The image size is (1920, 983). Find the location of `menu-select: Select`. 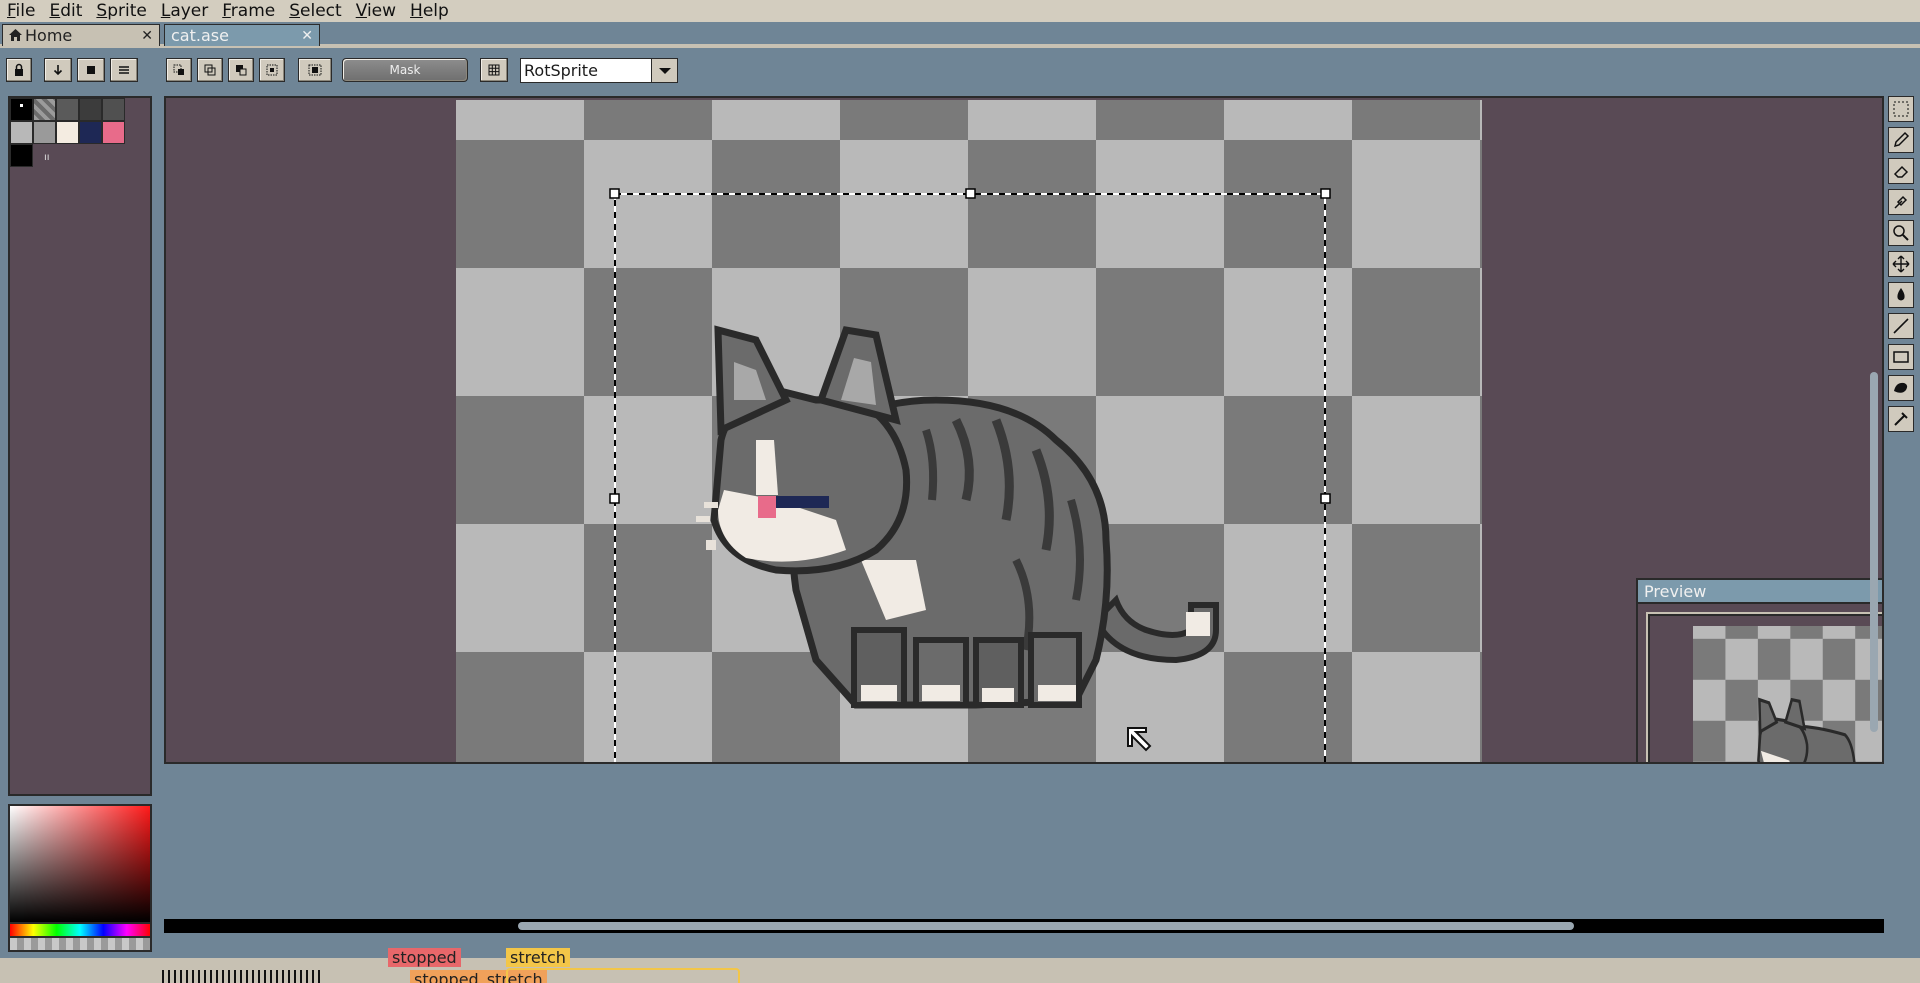

menu-select: Select is located at coordinates (315, 11).